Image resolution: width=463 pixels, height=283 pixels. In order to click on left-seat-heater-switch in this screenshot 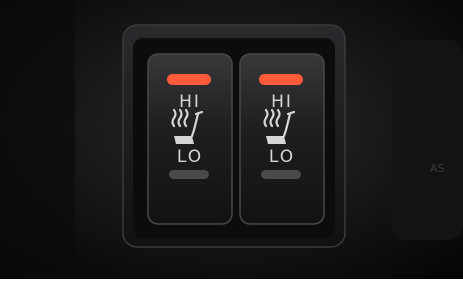, I will do `click(190, 140)`.